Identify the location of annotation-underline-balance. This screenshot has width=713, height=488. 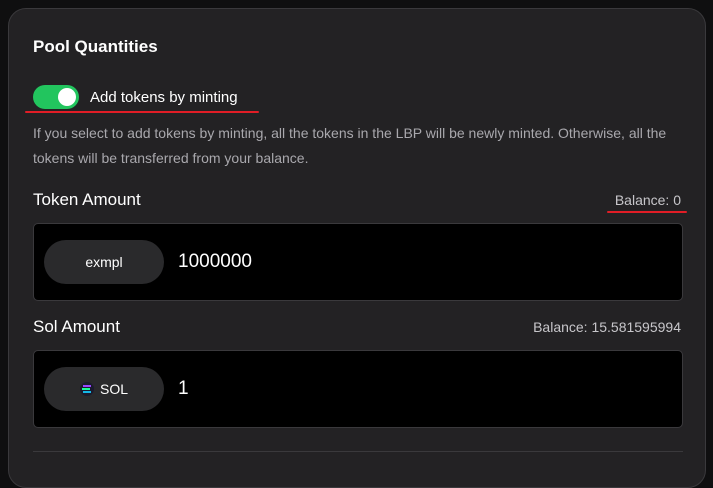
(647, 212).